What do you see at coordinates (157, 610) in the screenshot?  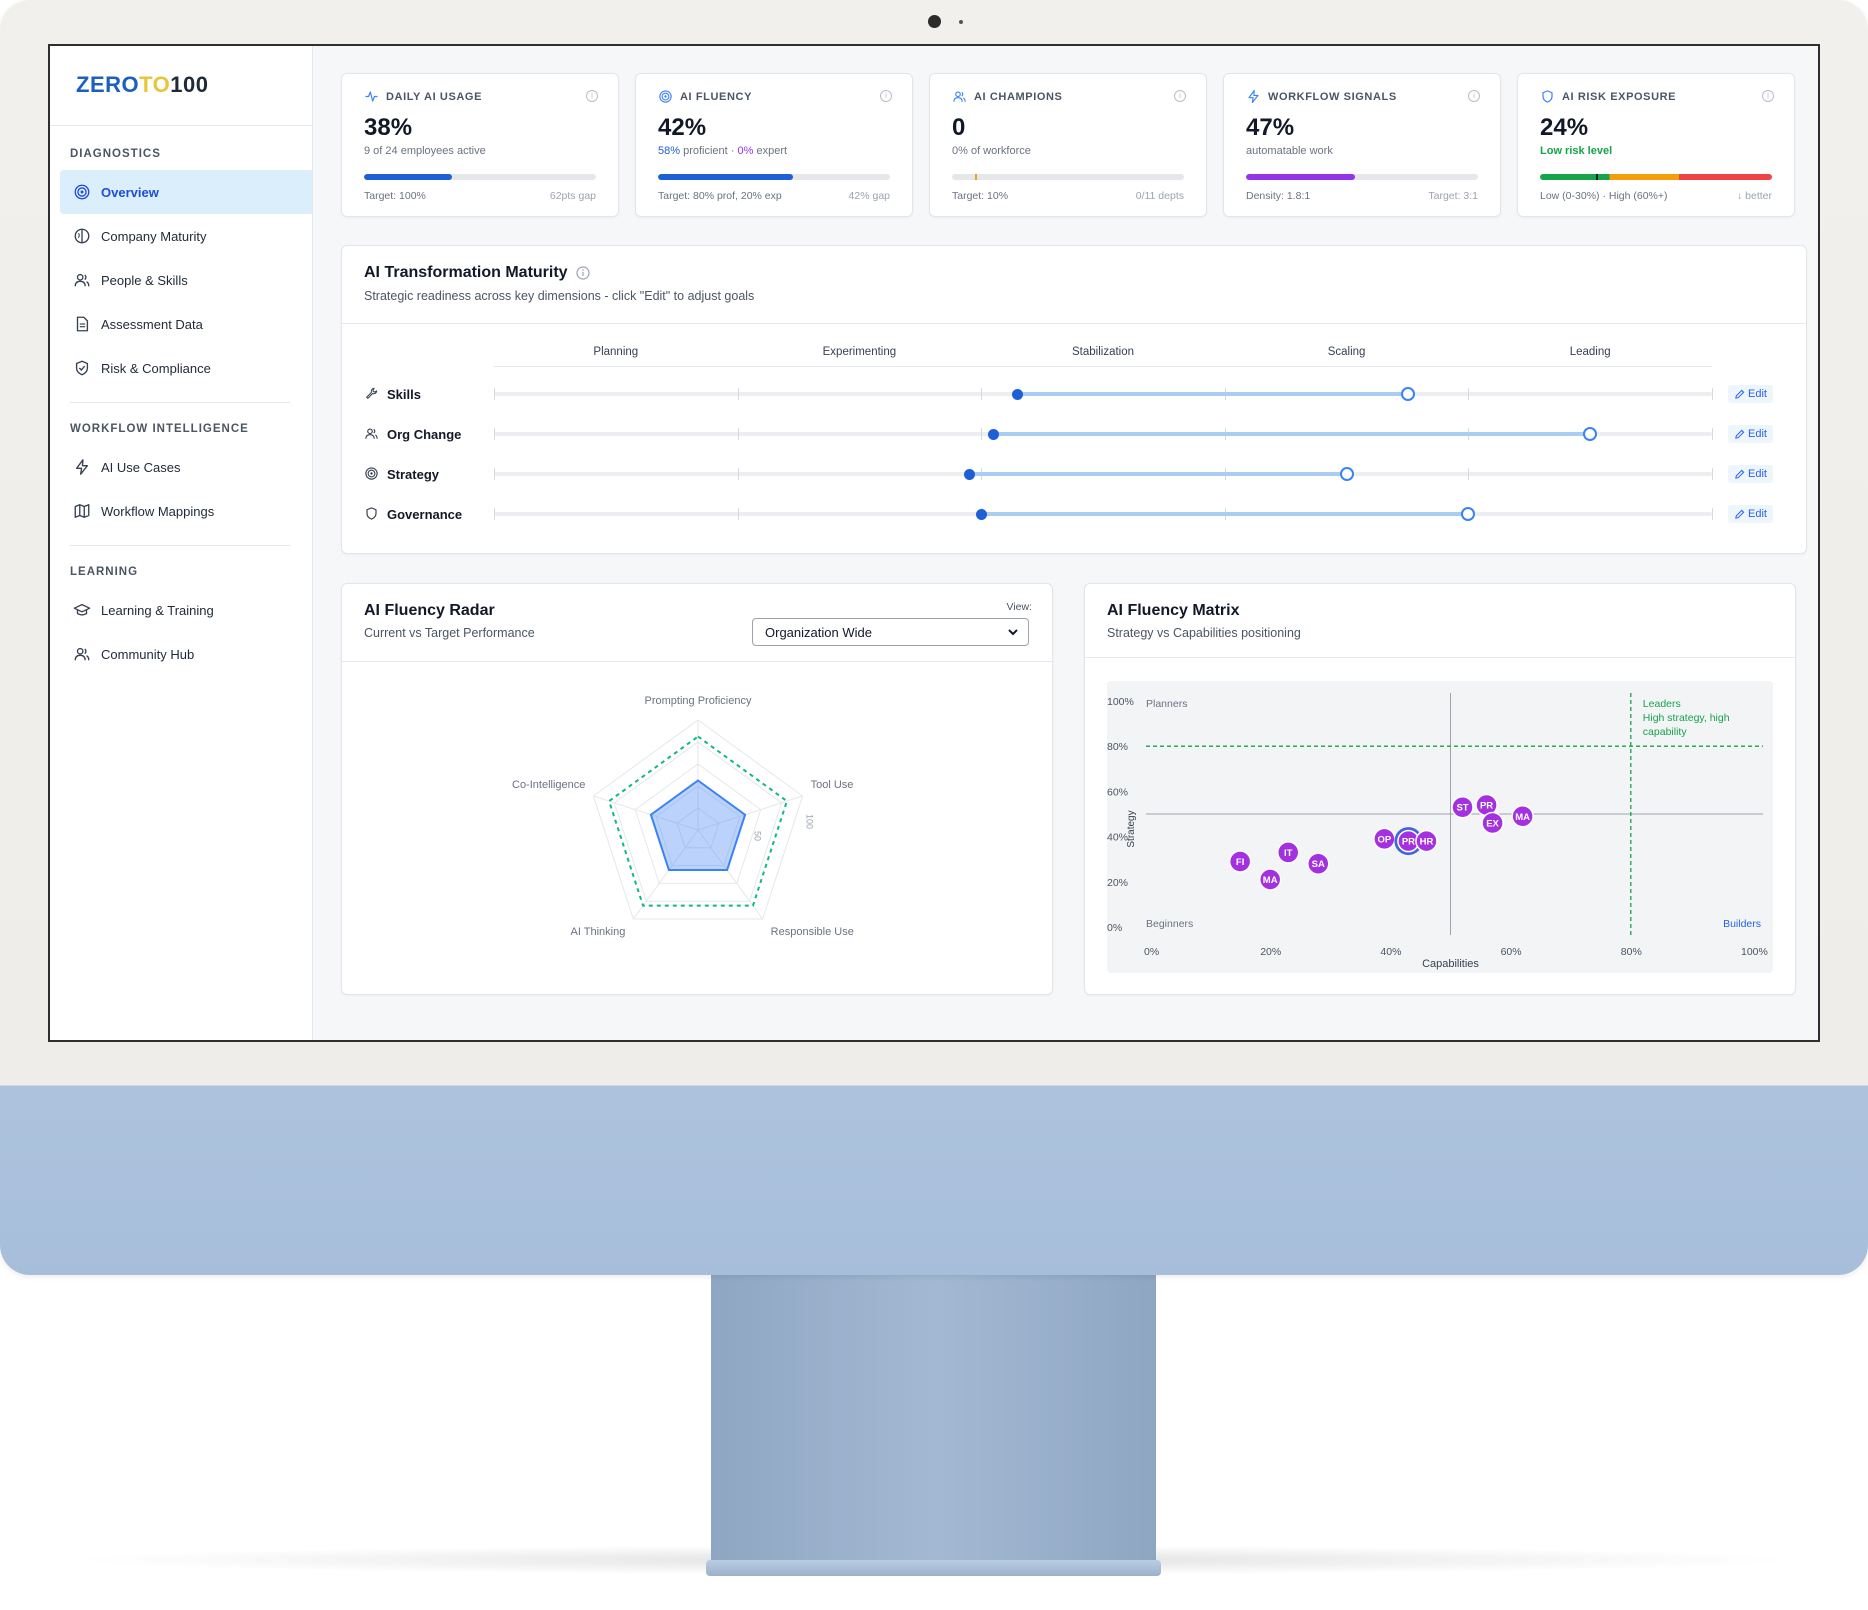 I see `sidebar-item-label: Learning & Training` at bounding box center [157, 610].